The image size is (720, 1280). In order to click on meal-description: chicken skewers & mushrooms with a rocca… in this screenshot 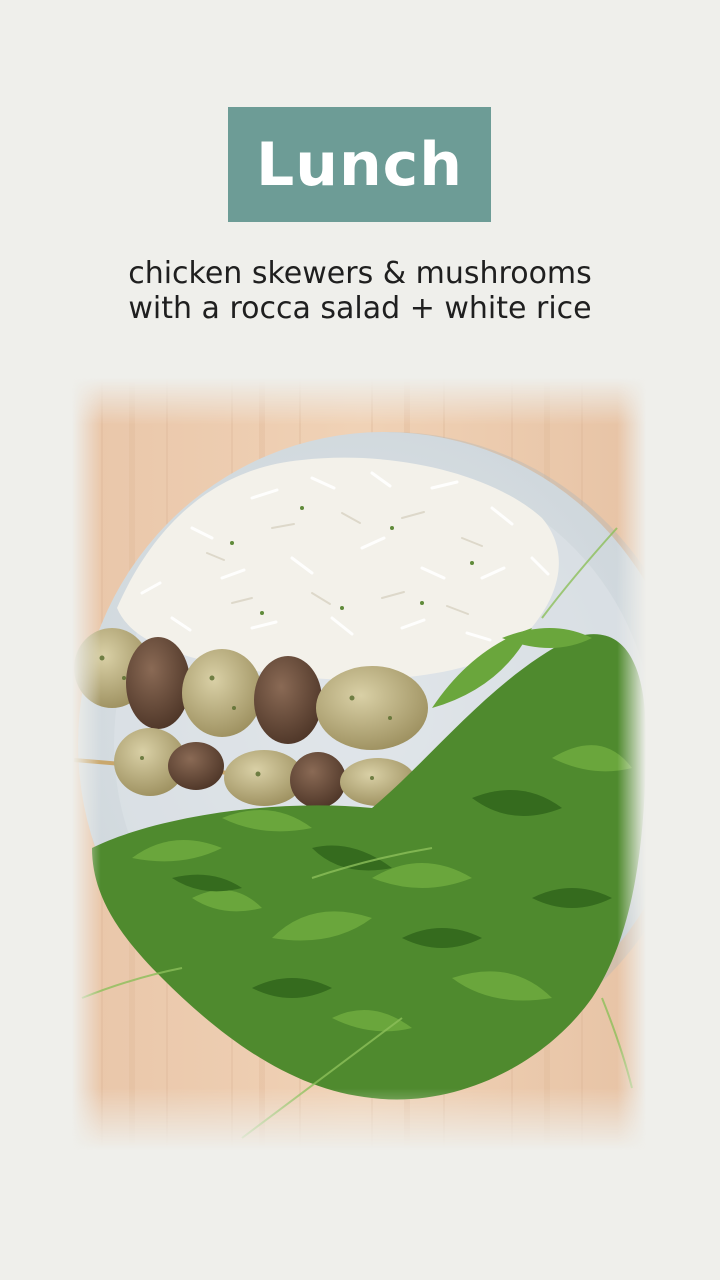, I will do `click(360, 291)`.